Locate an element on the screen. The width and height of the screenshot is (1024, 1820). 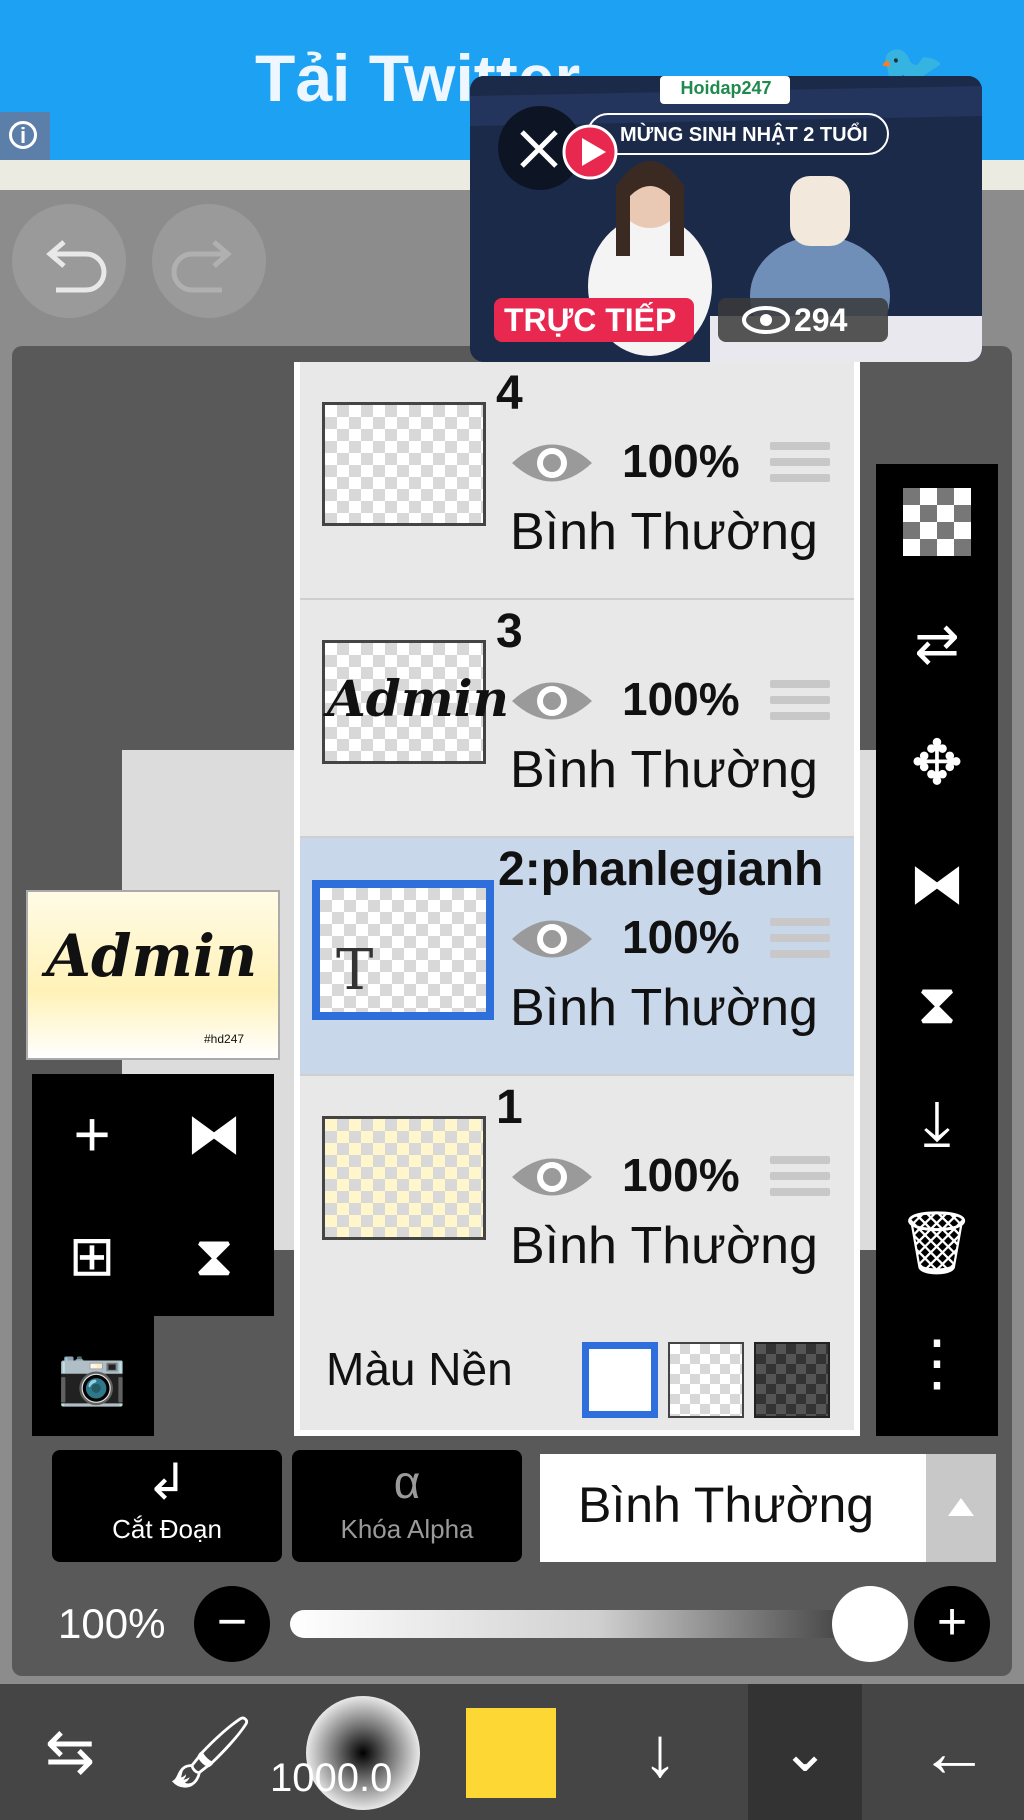
layer-row-1: 1 100% Bình Thường is located at coordinates (577, 1195).